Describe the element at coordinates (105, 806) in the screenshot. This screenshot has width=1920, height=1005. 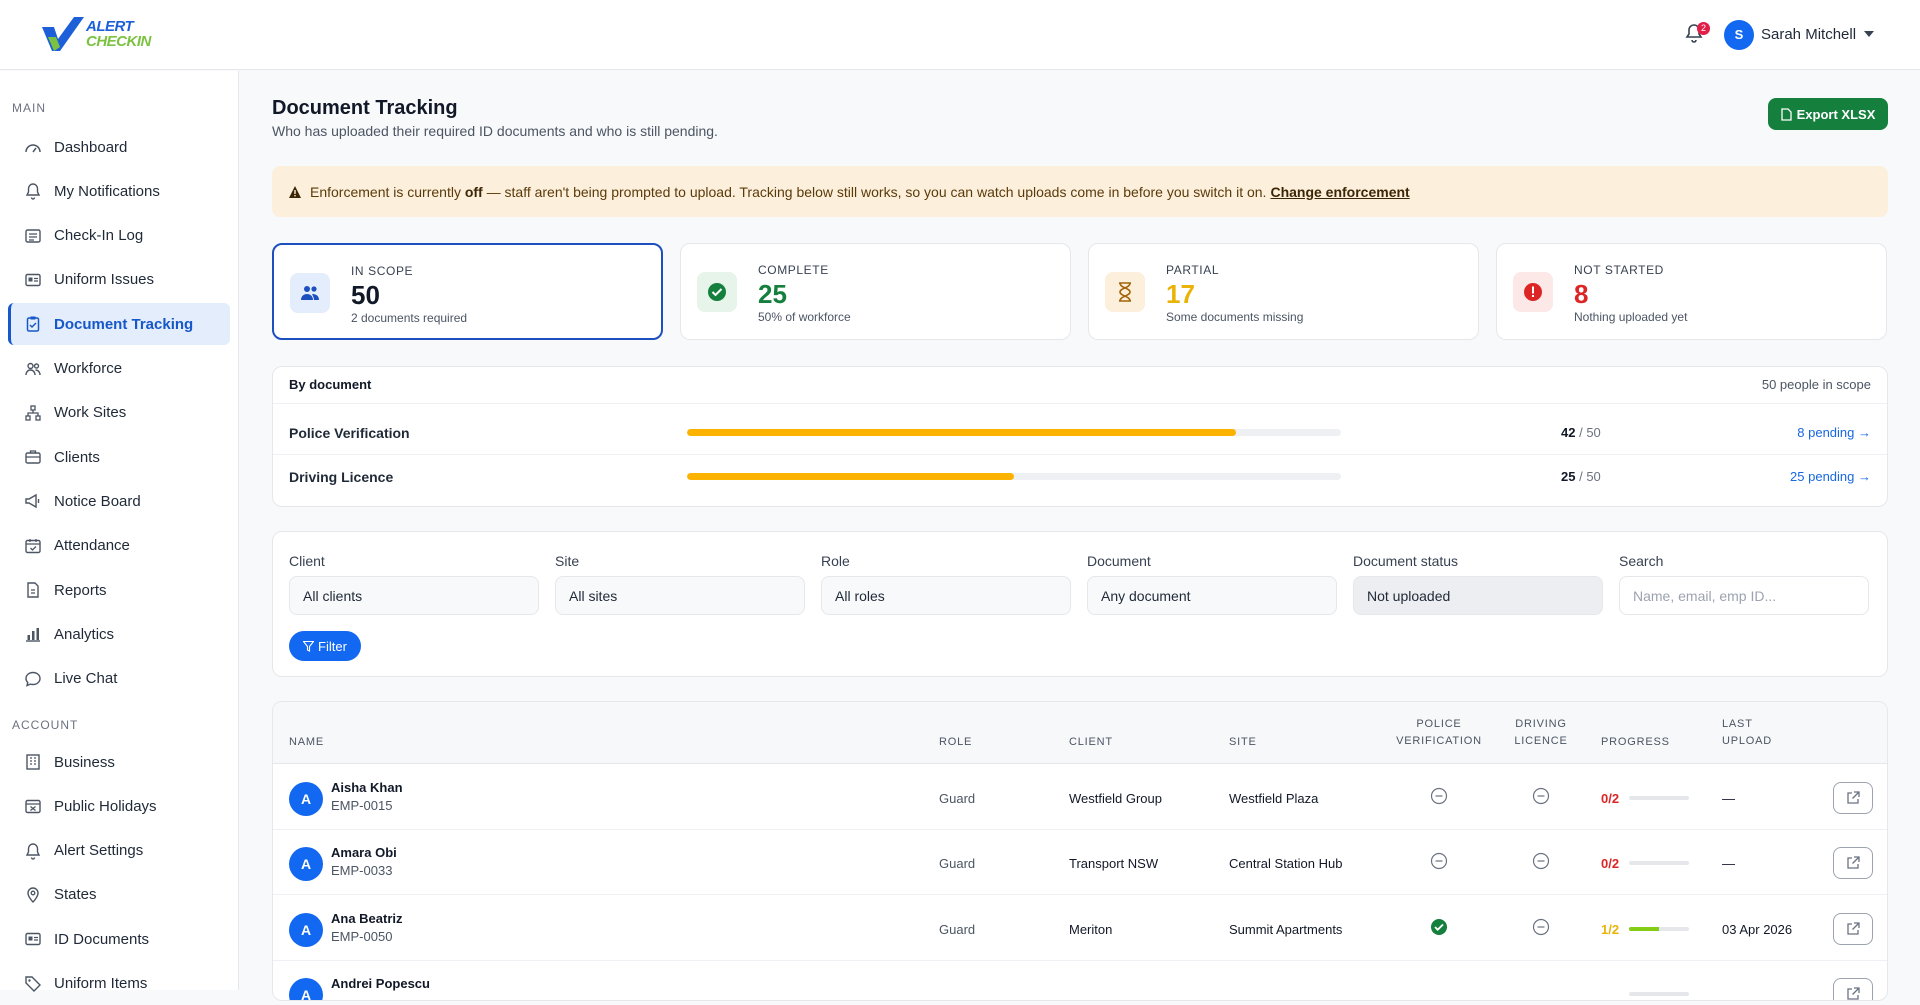
I see `sidebar-item-label: Public Holidays` at that location.